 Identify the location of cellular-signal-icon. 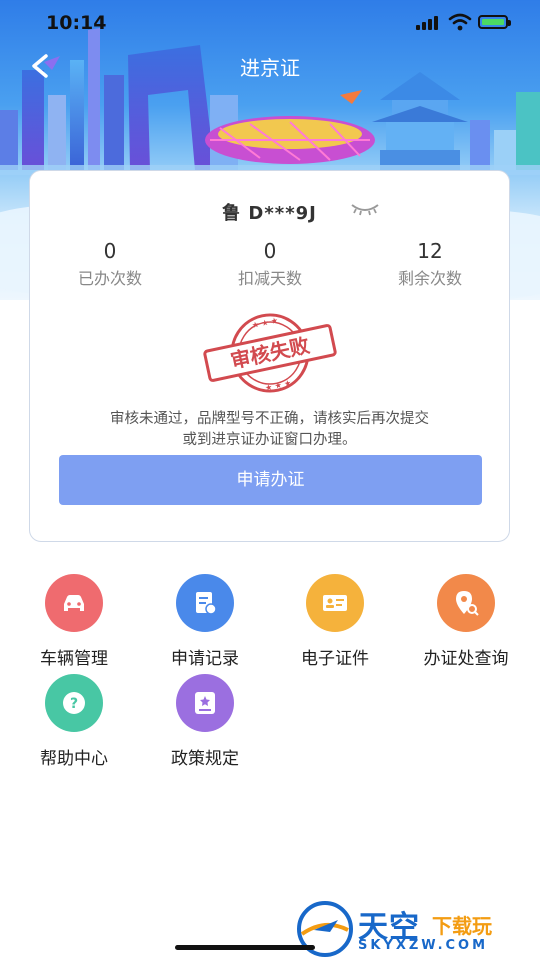
(429, 23).